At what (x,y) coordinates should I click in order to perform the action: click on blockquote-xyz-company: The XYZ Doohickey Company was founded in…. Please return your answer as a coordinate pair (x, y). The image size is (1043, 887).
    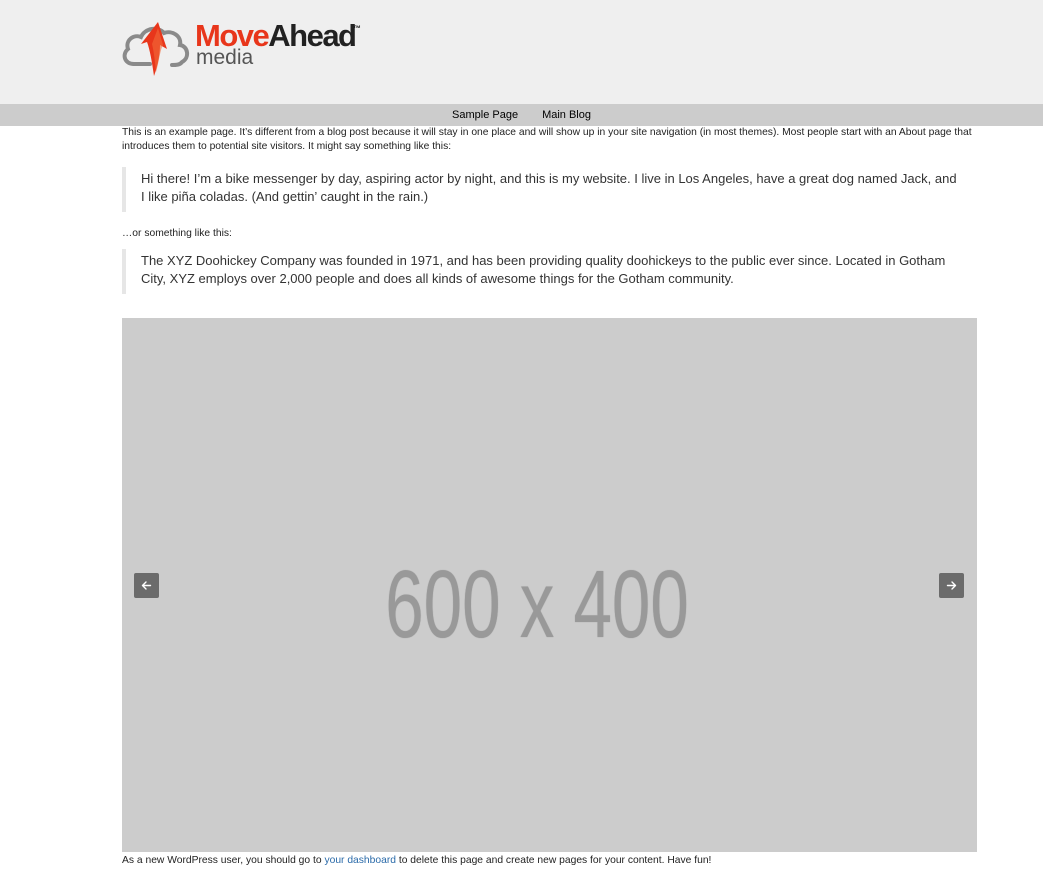
    Looking at the image, I should click on (549, 271).